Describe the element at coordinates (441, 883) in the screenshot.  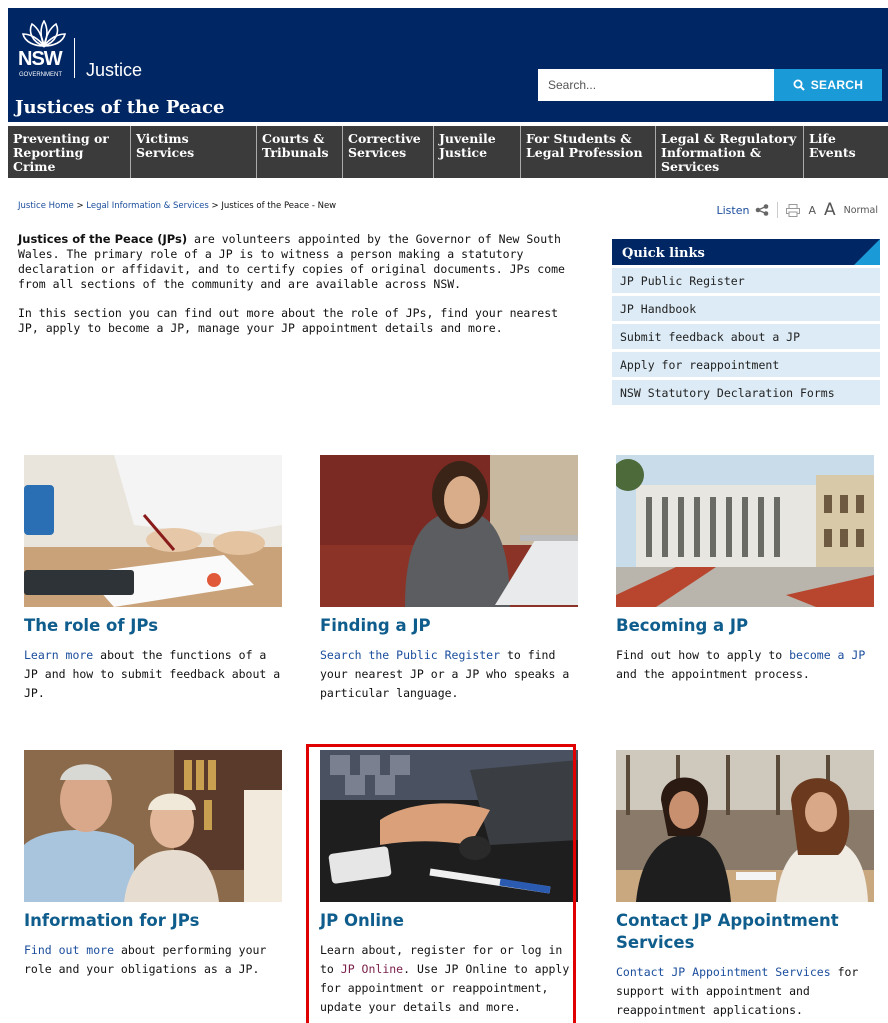
I see `highlight-box` at that location.